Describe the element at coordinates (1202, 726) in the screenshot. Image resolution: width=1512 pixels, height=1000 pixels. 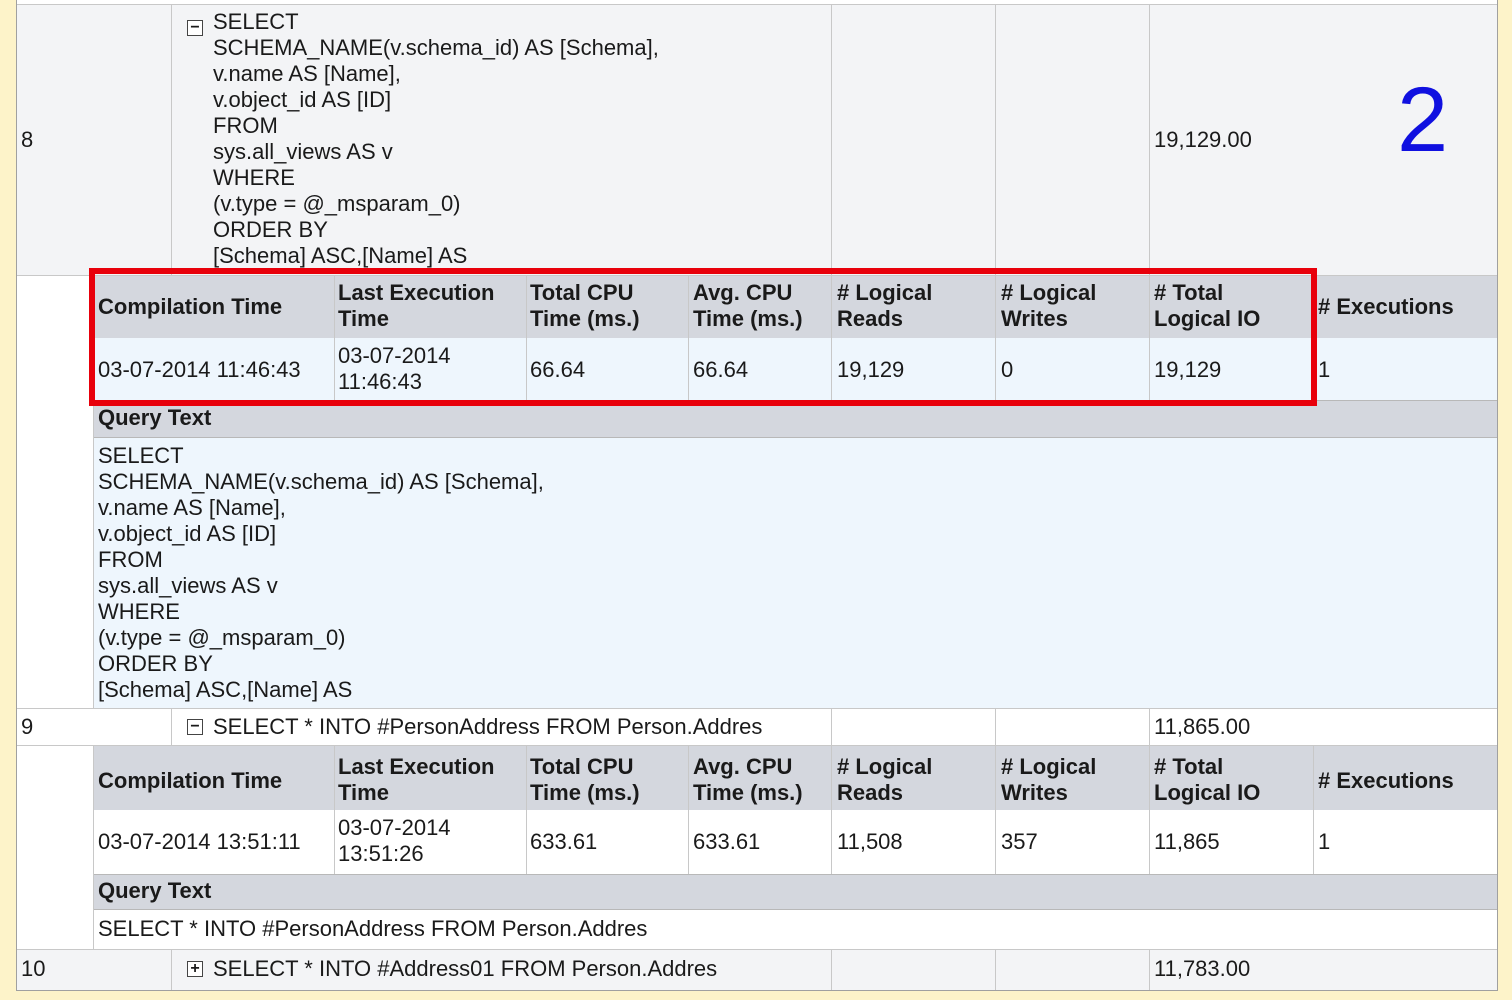
I see `total-value: 11,865.00` at that location.